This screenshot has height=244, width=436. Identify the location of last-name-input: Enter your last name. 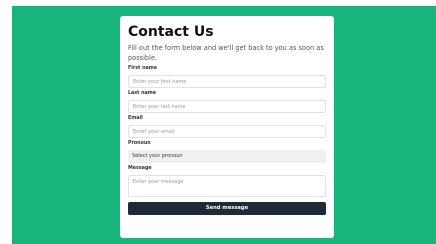
(227, 106).